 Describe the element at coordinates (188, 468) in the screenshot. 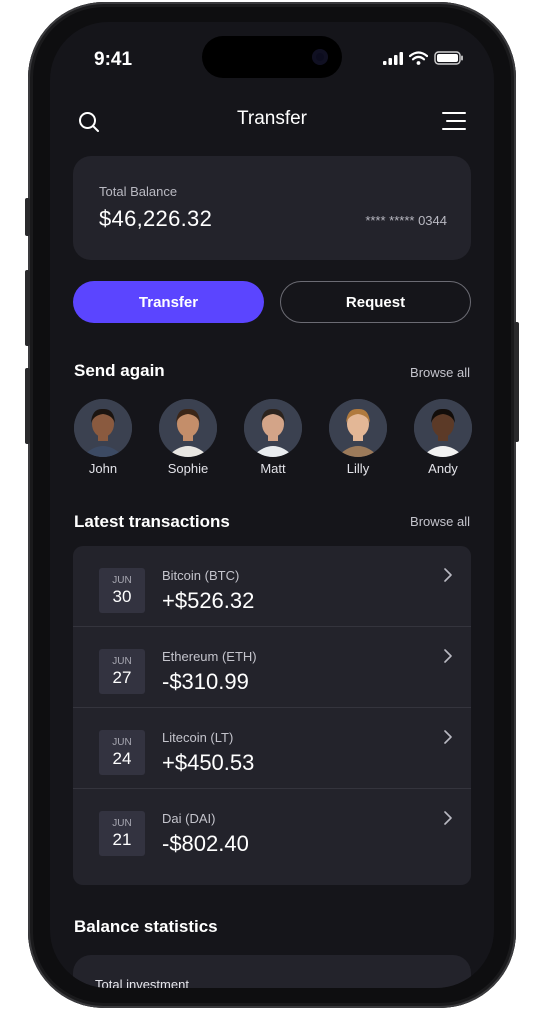

I see `contact-name: Sophie` at that location.